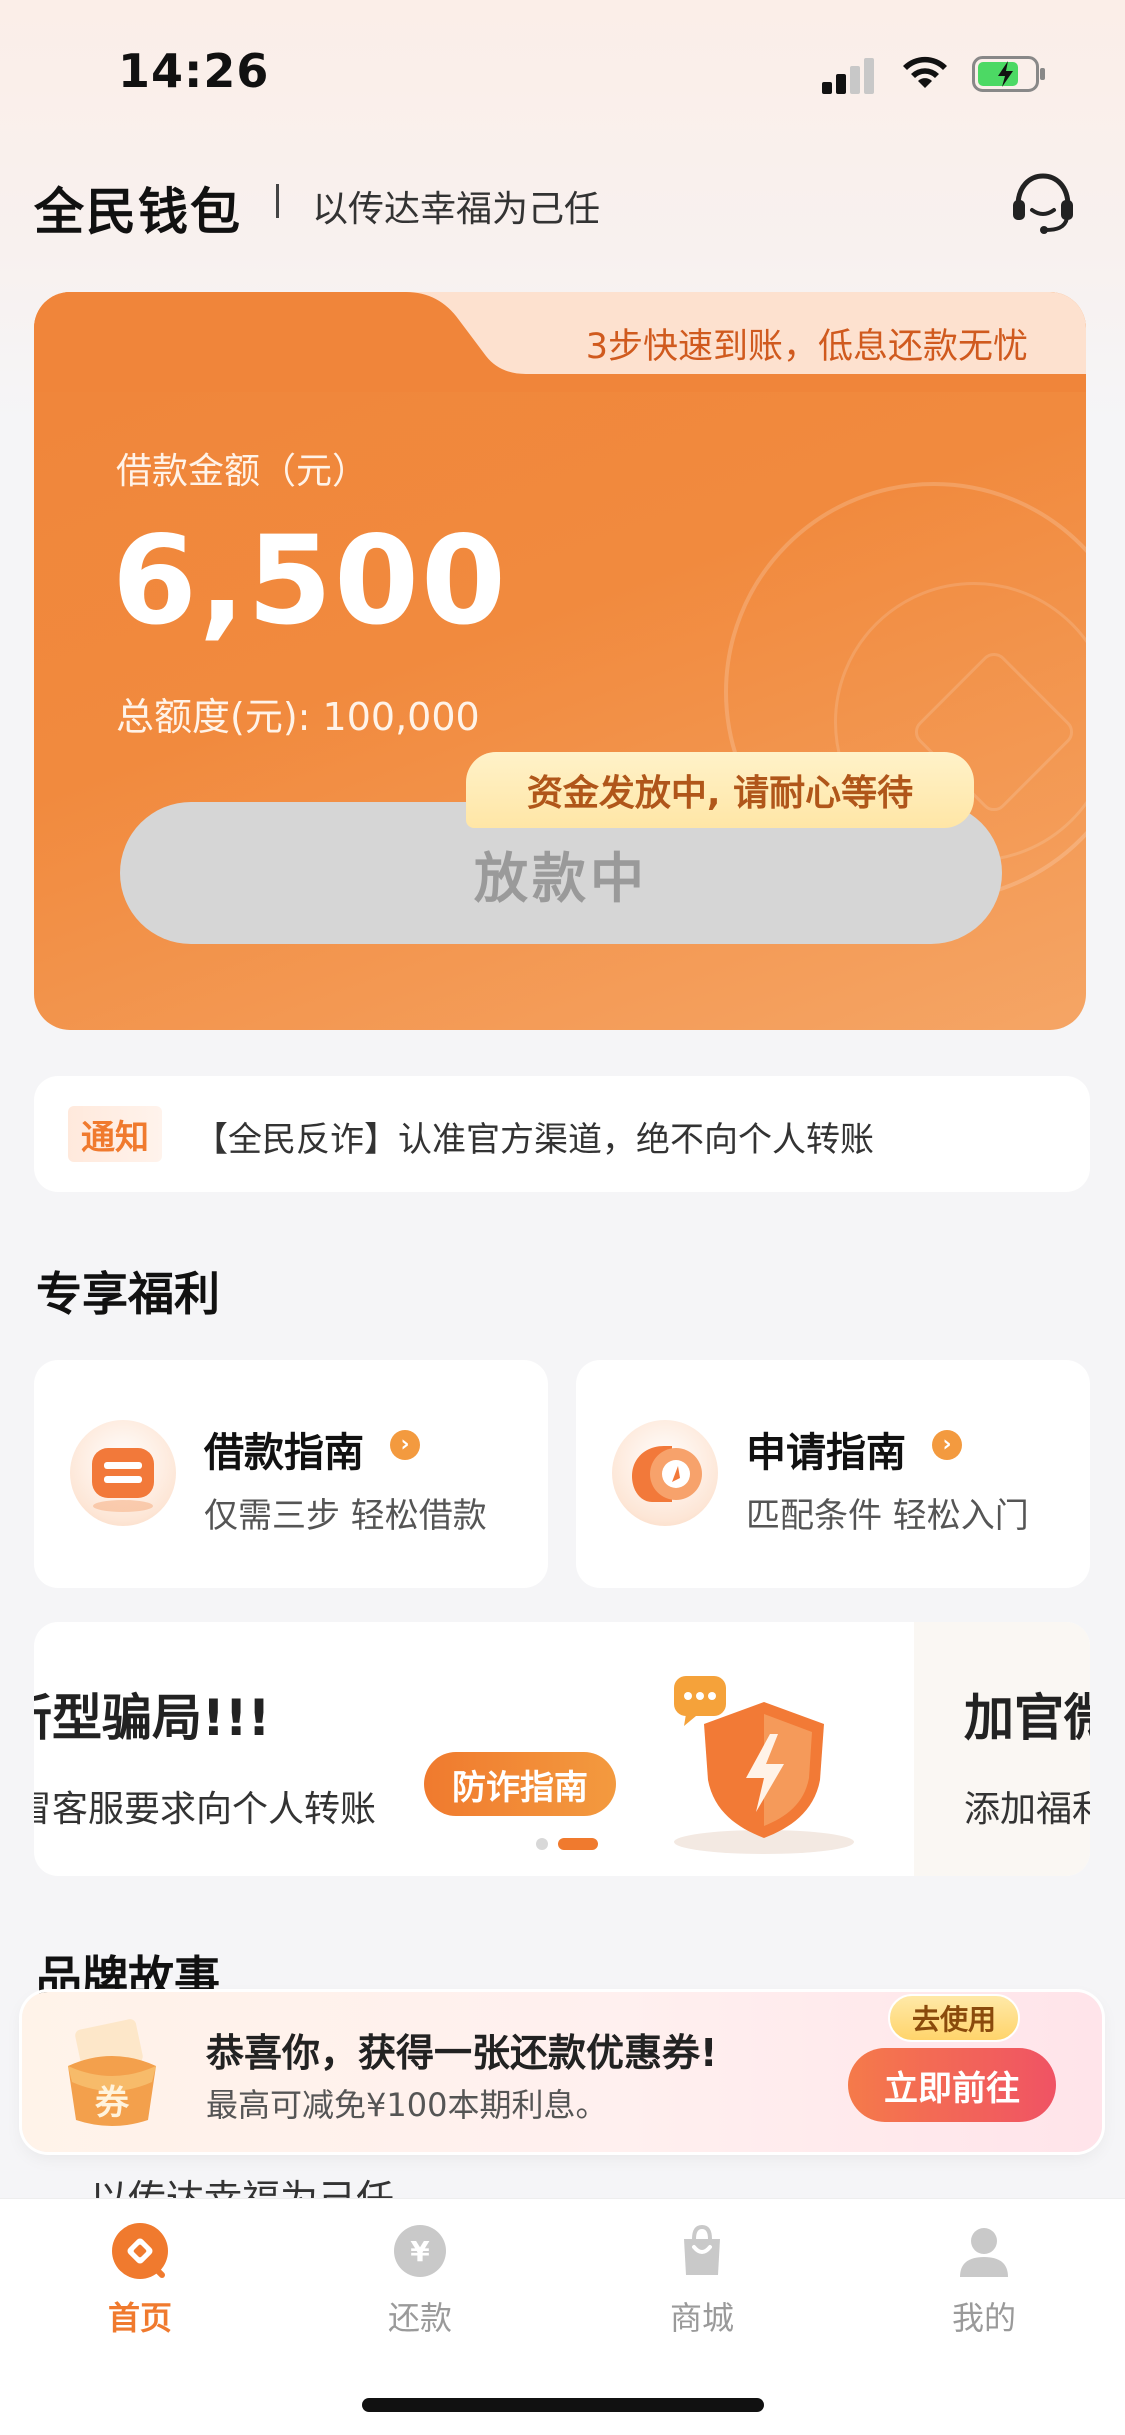  Describe the element at coordinates (925, 72) in the screenshot. I see `wifi-icon` at that location.